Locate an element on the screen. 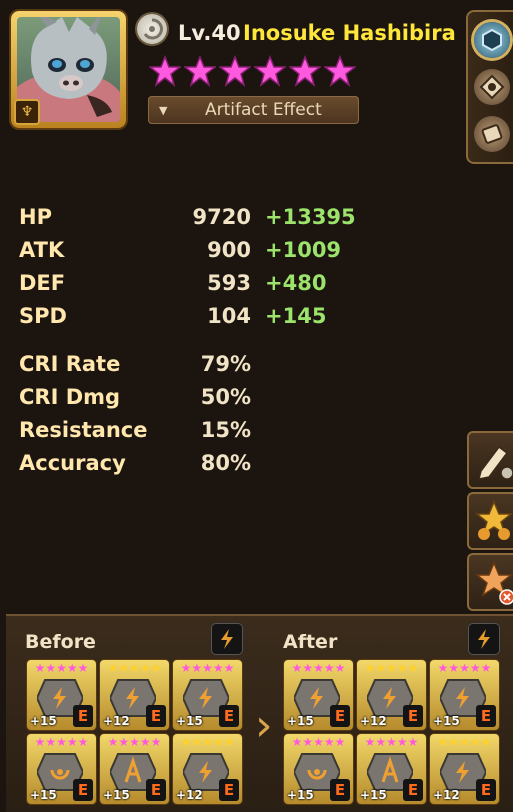 This screenshot has height=812, width=513. after-rune-slot-4: ★★★★★ +15 E is located at coordinates (318, 769).